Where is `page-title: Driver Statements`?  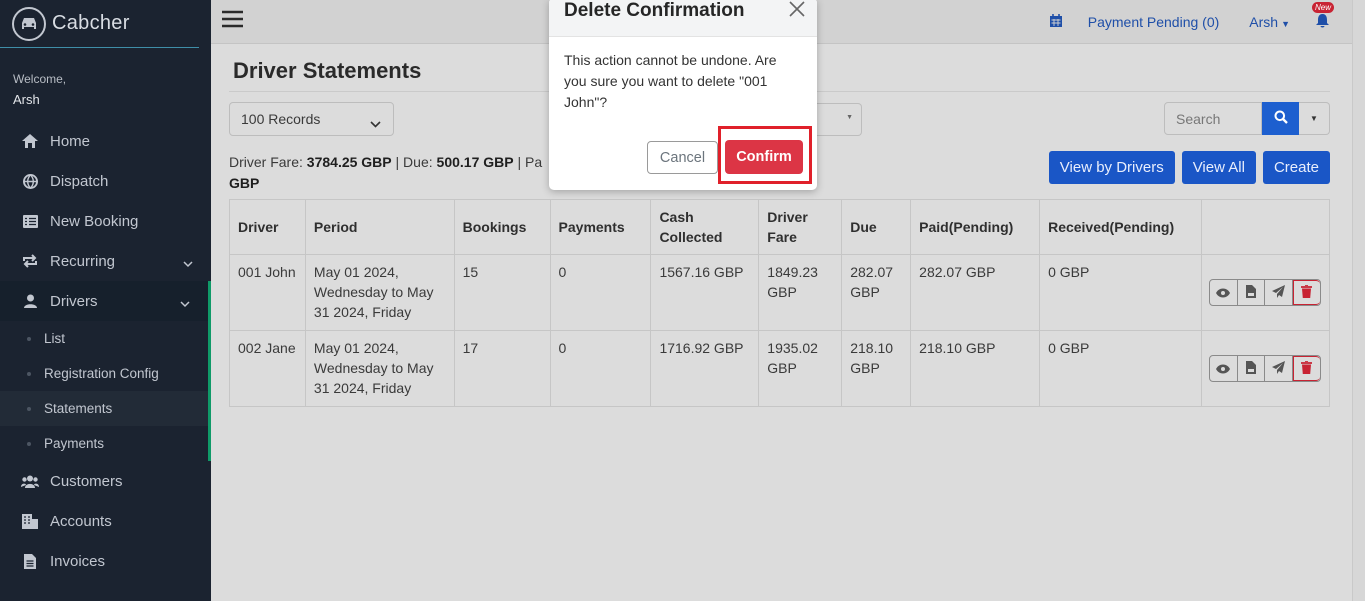 page-title: Driver Statements is located at coordinates (327, 70).